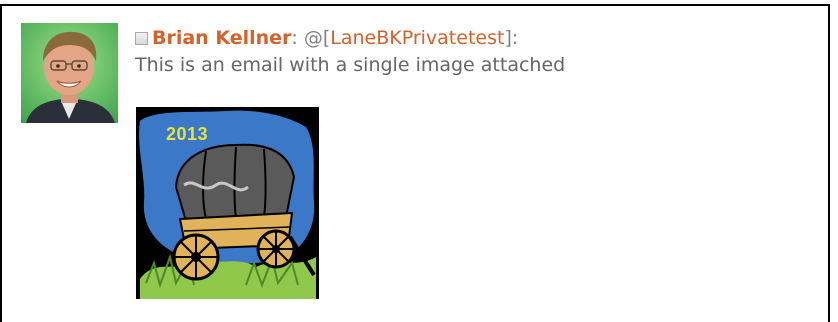 The width and height of the screenshot is (838, 322). I want to click on image-attachment: 2013, so click(227, 203).